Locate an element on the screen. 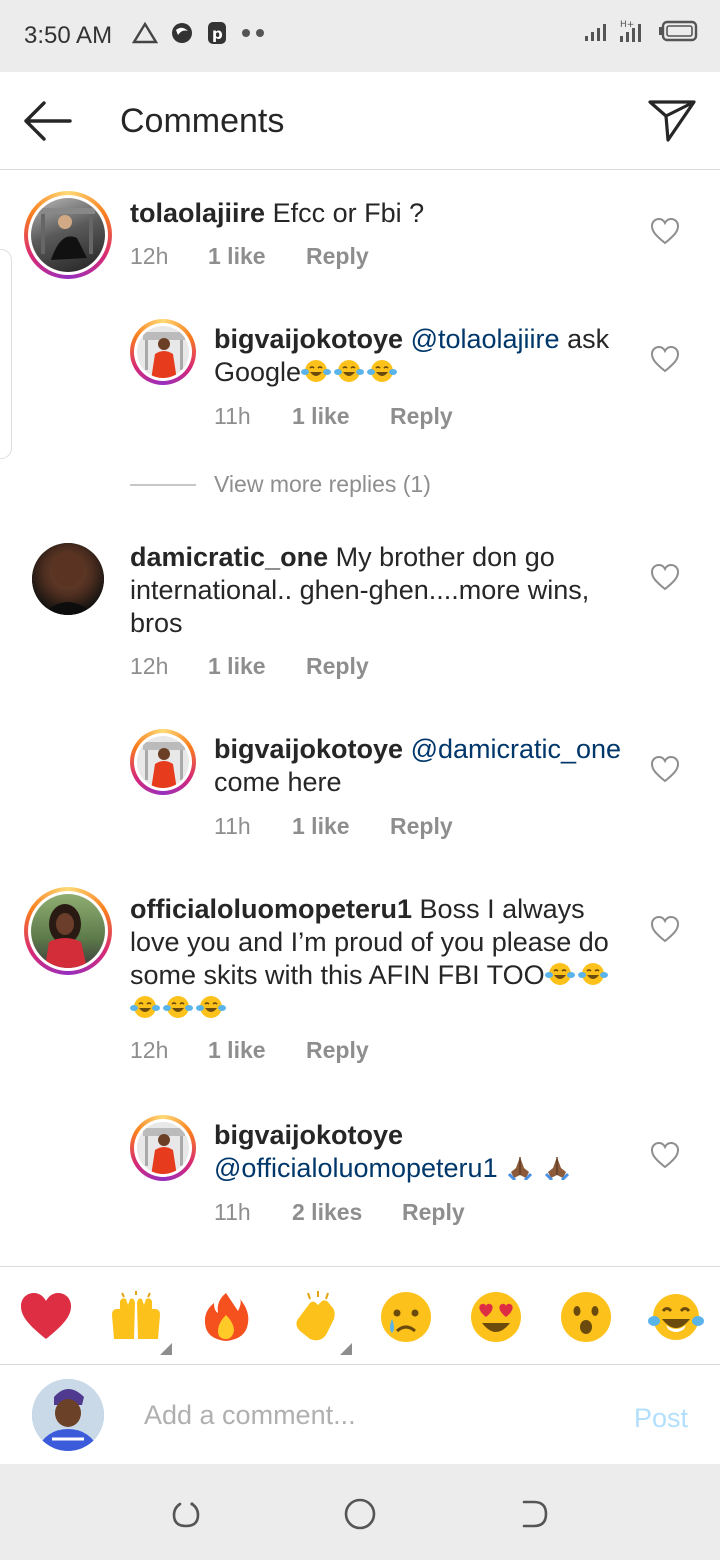  view-more-replies-button: View more replies (1) is located at coordinates (280, 484).